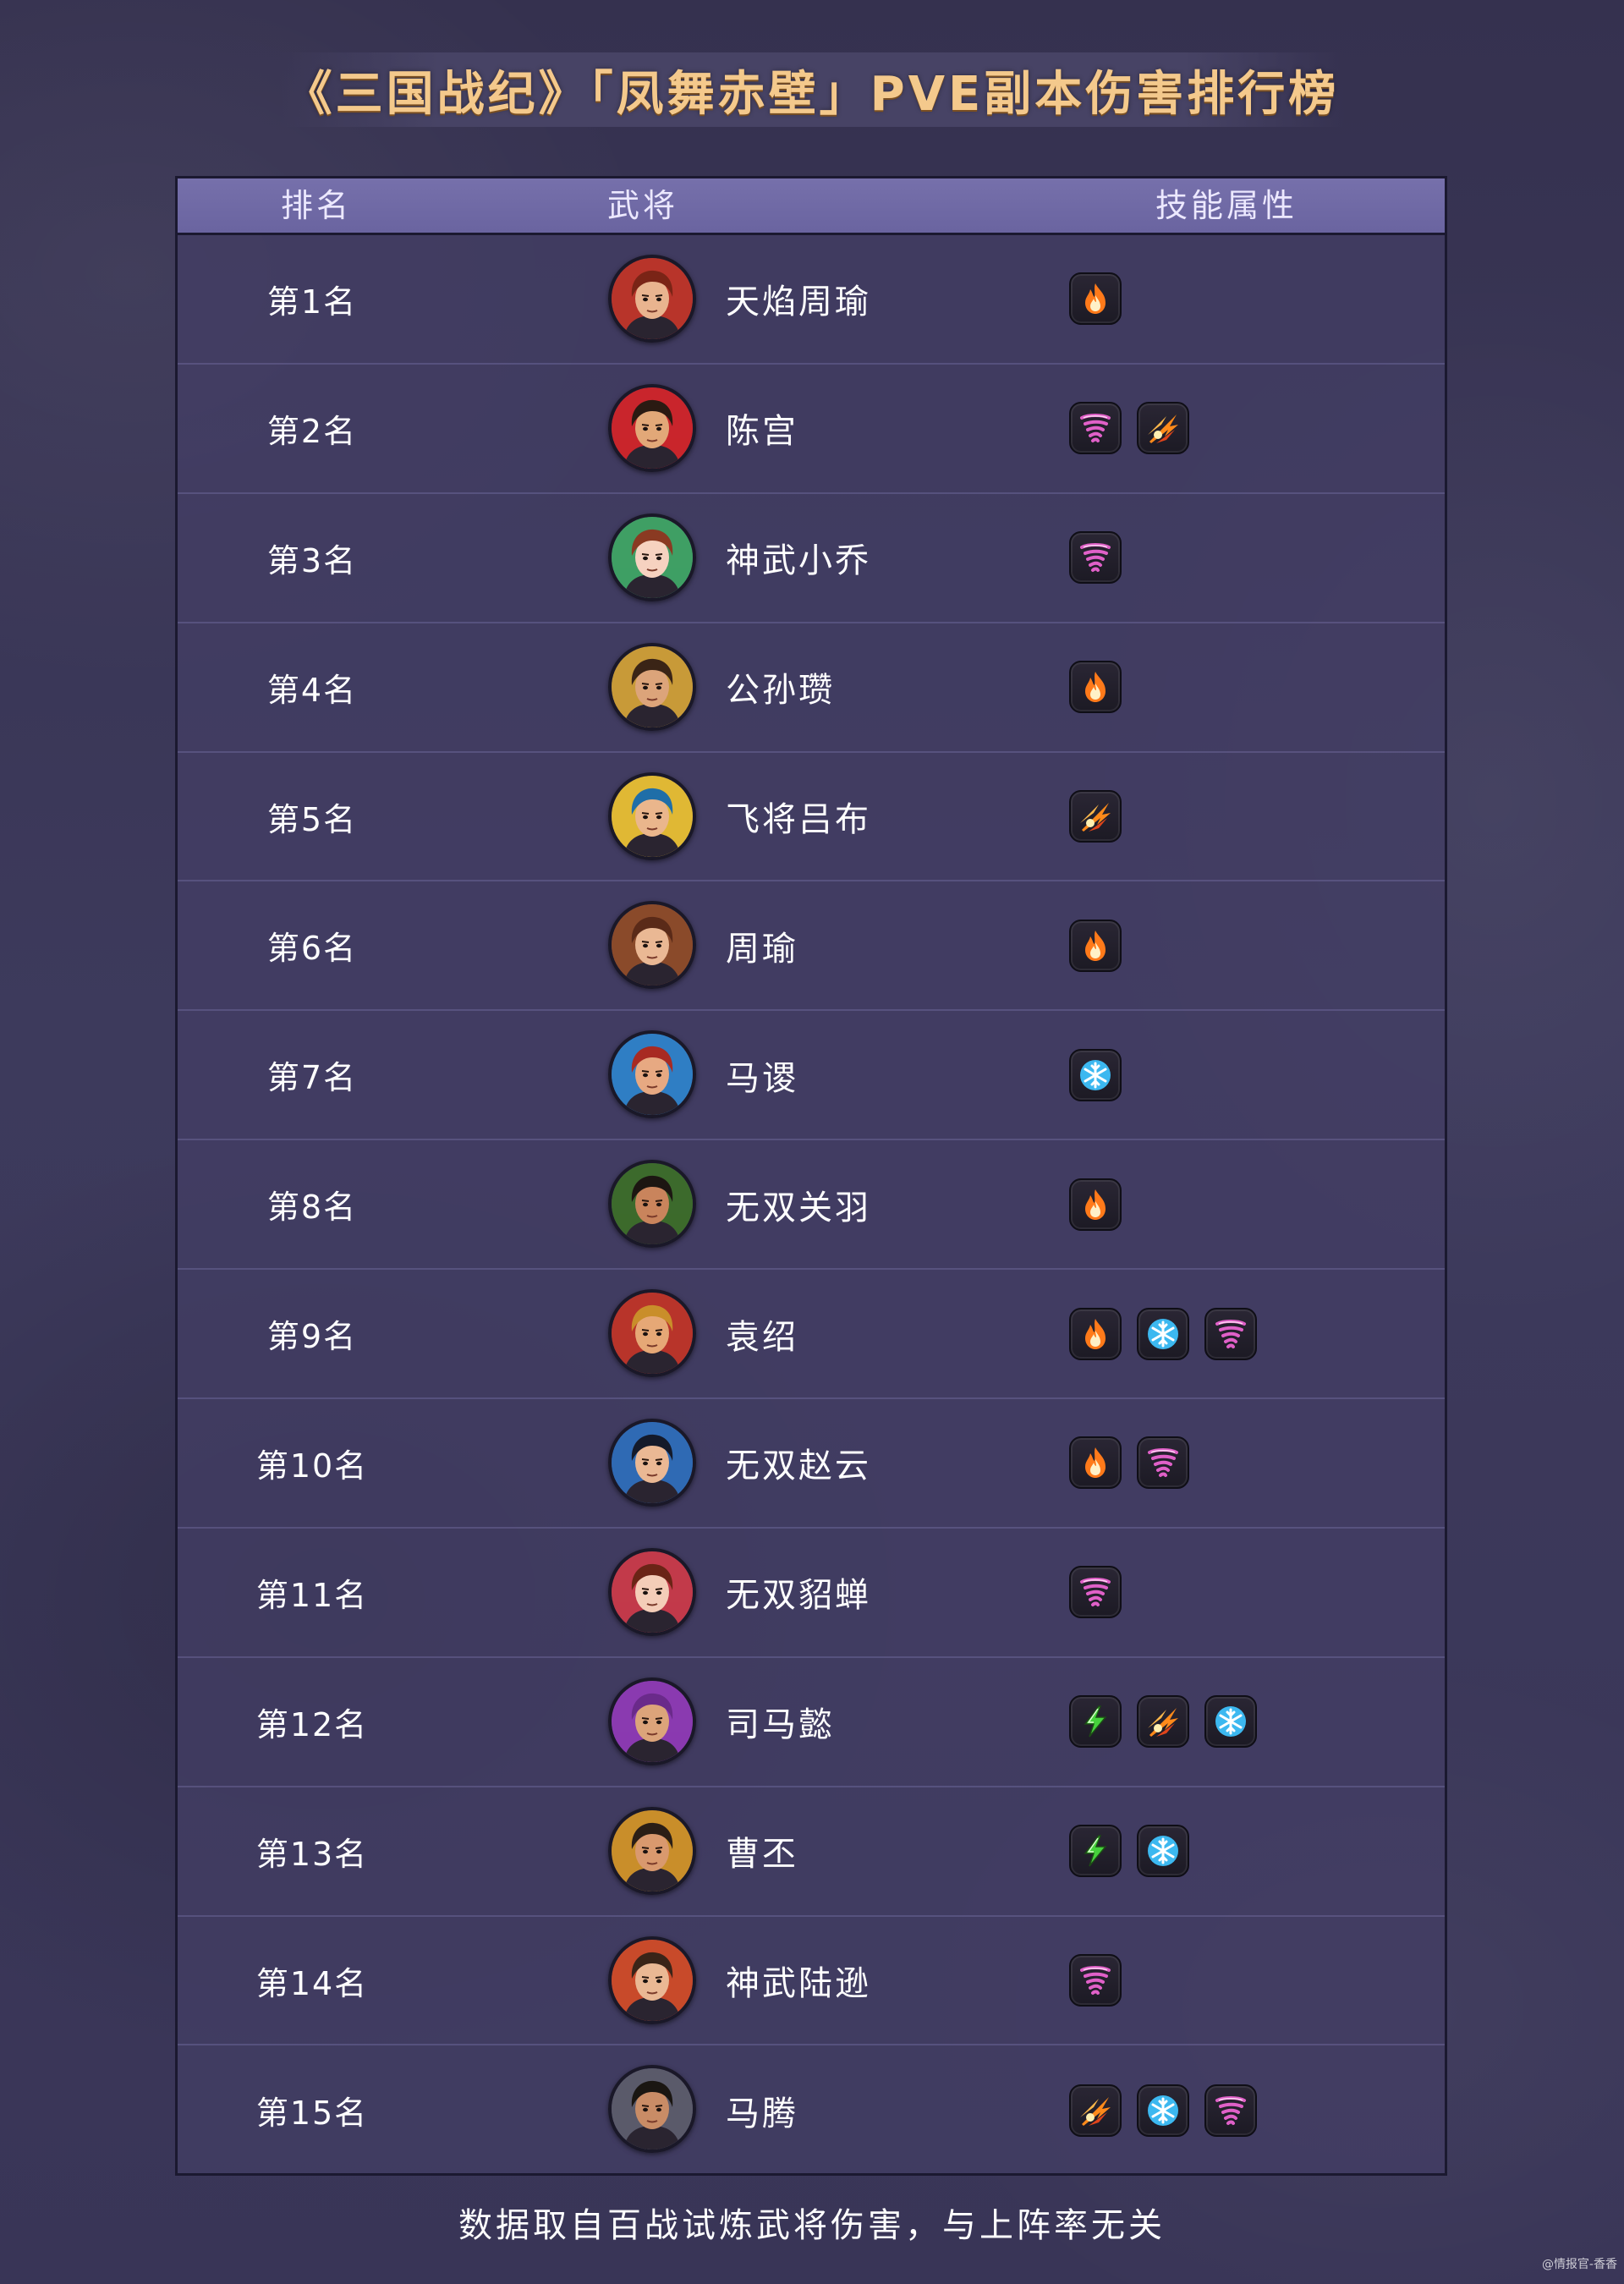 The image size is (1624, 2284). I want to click on hero-name: 飞将吕布, so click(798, 820).